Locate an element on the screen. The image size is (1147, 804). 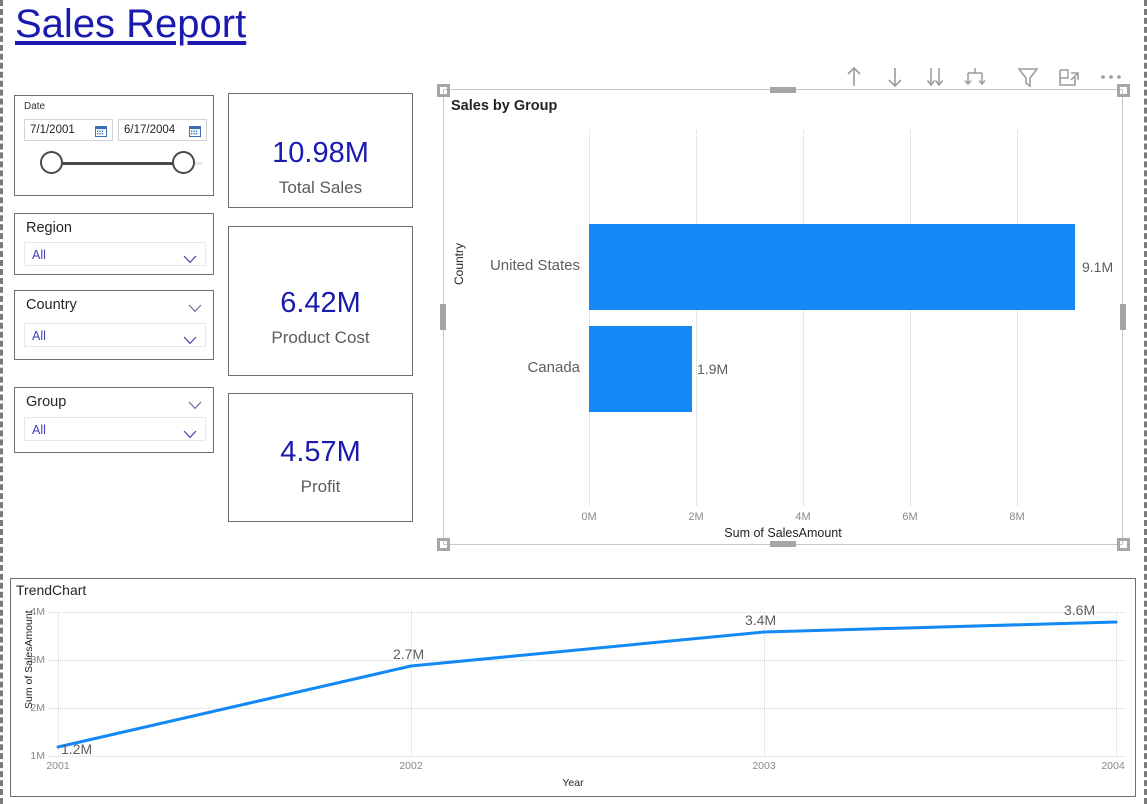
expand-next-level-icon is located at coordinates (935, 77).